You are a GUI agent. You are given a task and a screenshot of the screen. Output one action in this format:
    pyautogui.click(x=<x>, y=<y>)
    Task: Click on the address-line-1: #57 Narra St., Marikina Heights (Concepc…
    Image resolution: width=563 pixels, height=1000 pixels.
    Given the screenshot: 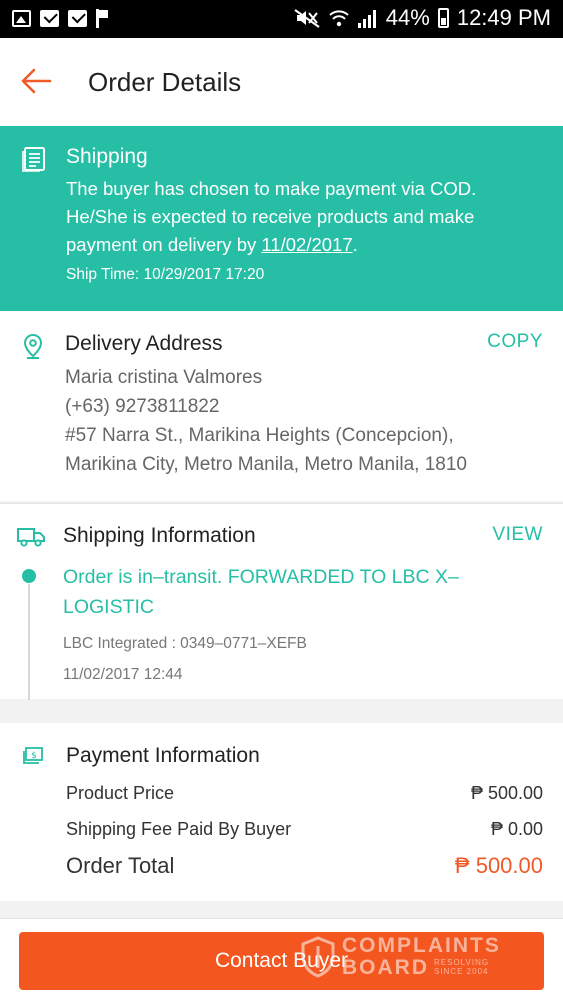 What is the action you would take?
    pyautogui.click(x=259, y=435)
    